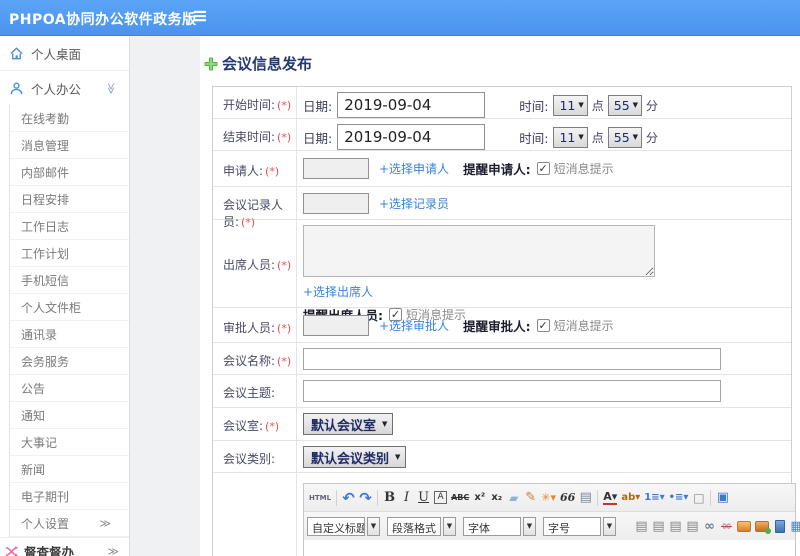 The image size is (800, 556). Describe the element at coordinates (744, 526) in the screenshot. I see `image-icon` at that location.